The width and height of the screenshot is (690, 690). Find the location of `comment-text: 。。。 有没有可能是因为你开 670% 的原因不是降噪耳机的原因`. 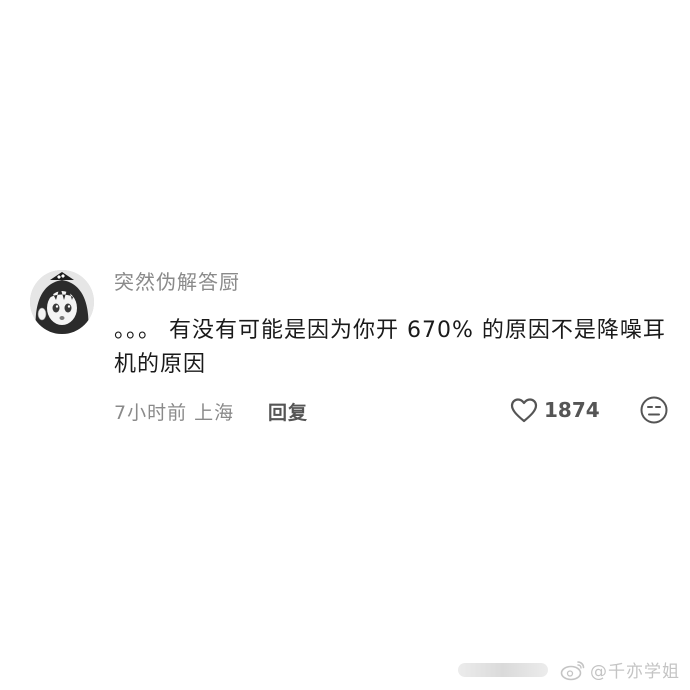

comment-text: 。。。 有没有可能是因为你开 670% 的原因不是降噪耳机的原因 is located at coordinates (390, 347).